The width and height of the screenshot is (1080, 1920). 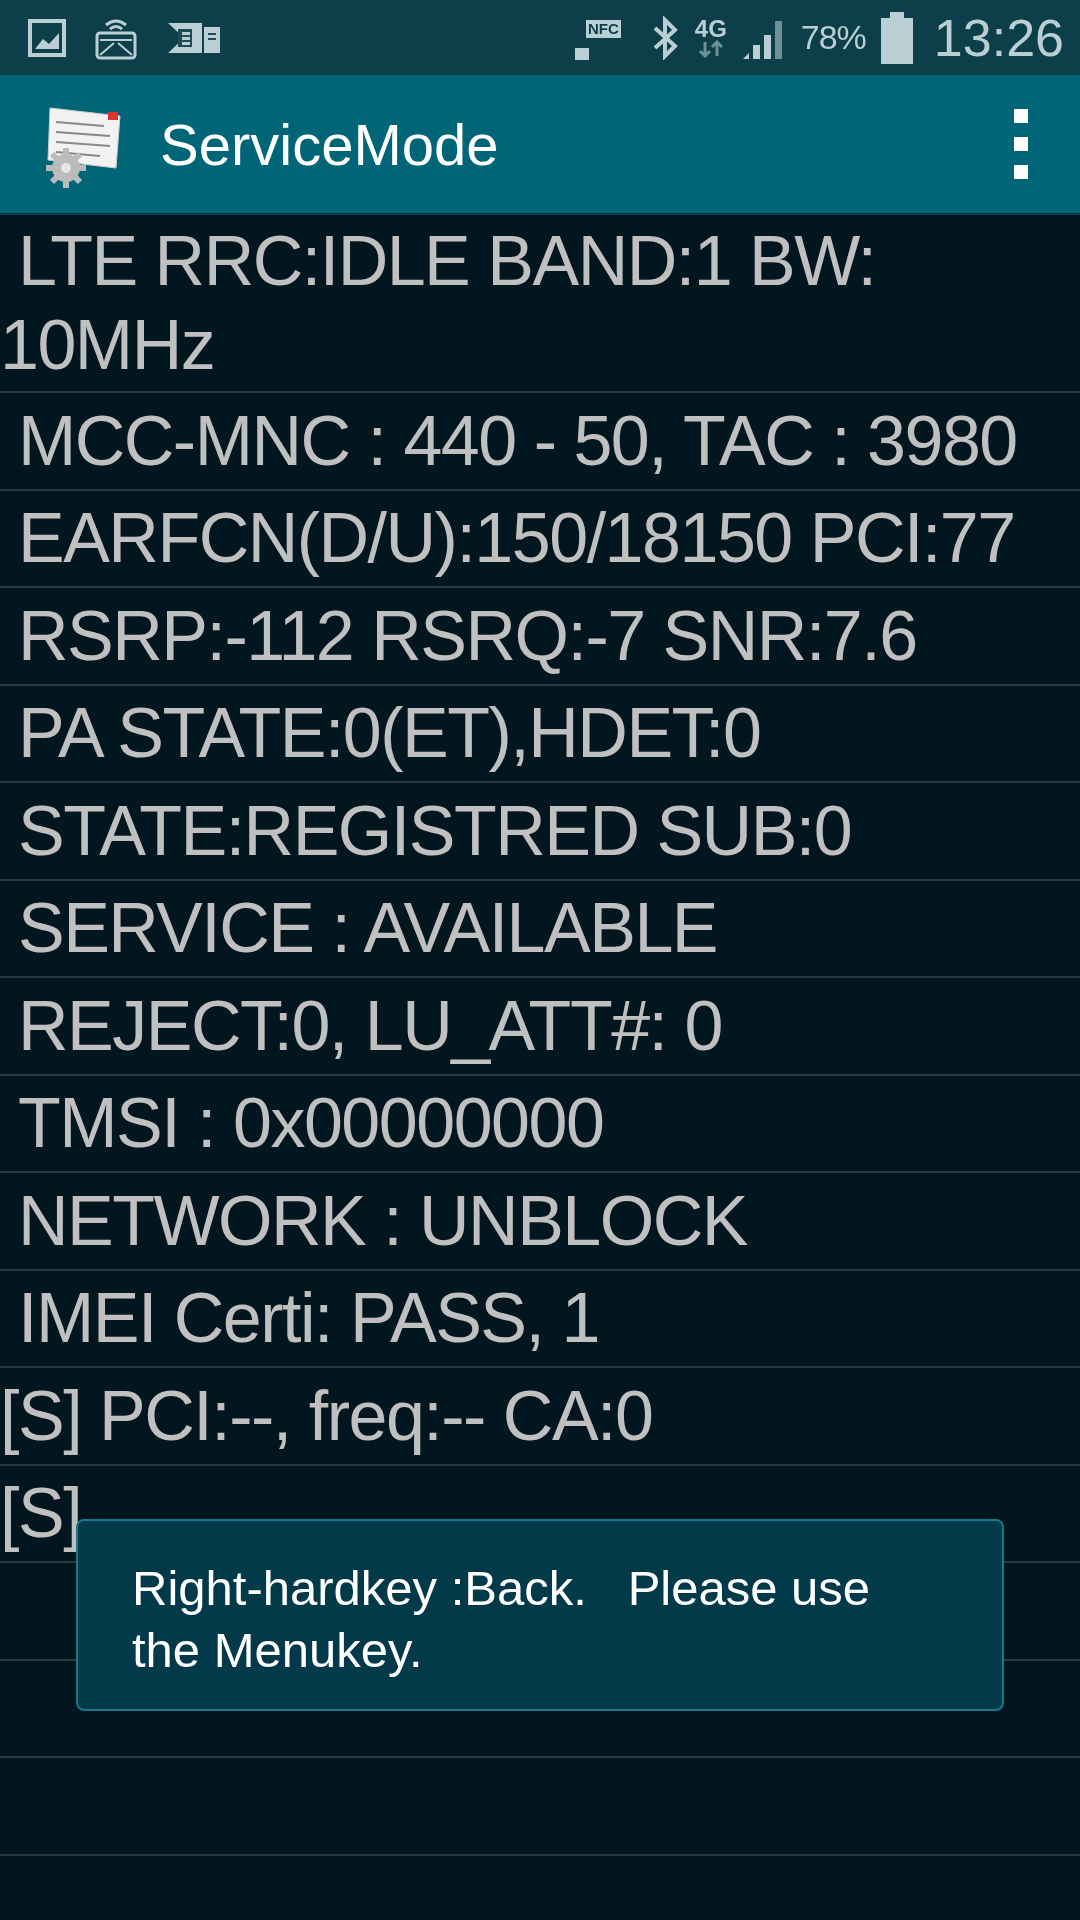 I want to click on info-line: SERVICE : AVAILABLE, so click(x=367, y=929).